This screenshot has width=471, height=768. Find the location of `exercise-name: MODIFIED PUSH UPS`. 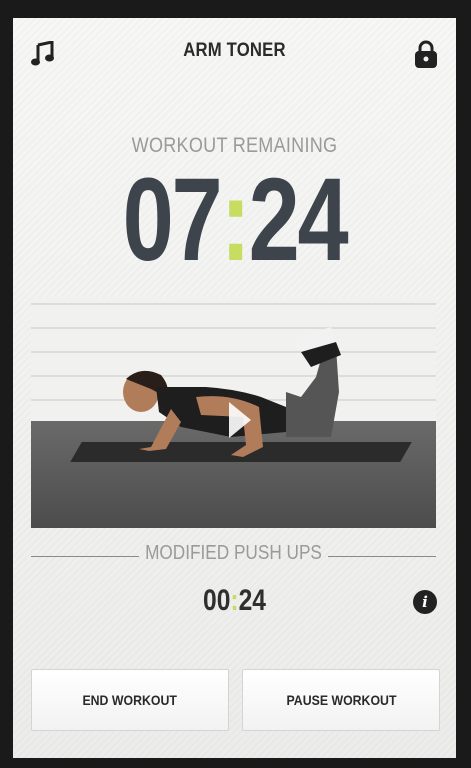

exercise-name: MODIFIED PUSH UPS is located at coordinates (233, 553).